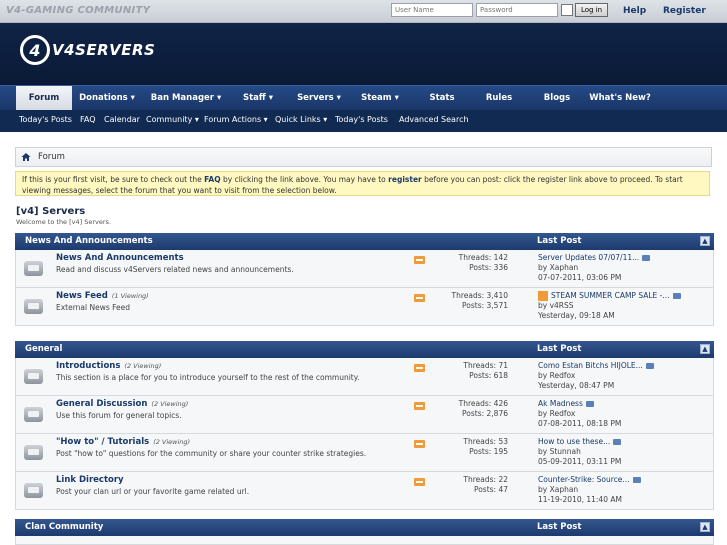 The height and width of the screenshot is (545, 727). I want to click on login-button: Log in, so click(592, 10).